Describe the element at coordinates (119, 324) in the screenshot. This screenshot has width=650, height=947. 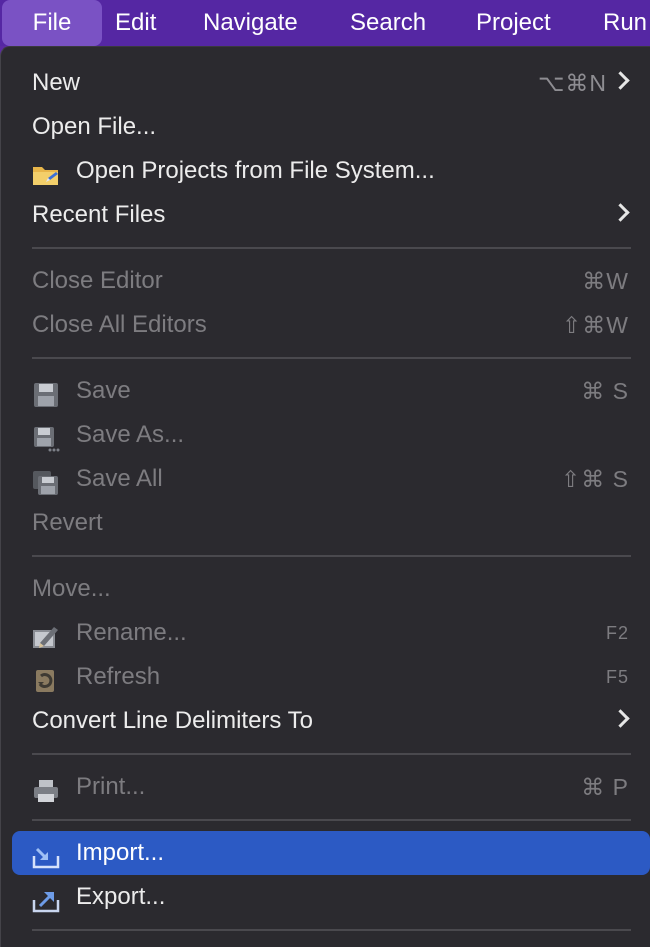
I see `menu-item-label: Close All Editors` at that location.